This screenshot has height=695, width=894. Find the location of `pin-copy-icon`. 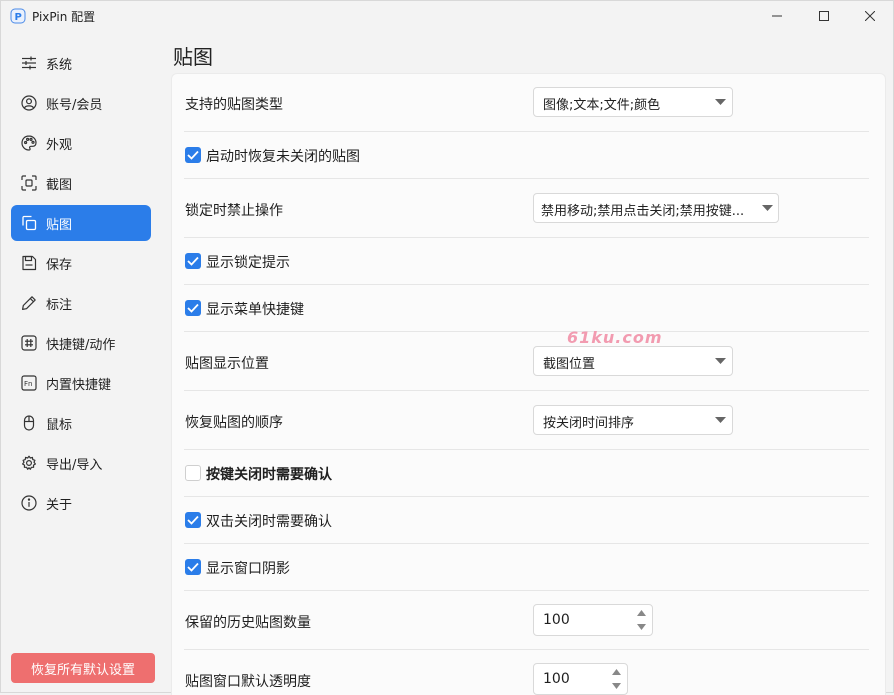

pin-copy-icon is located at coordinates (29, 223).